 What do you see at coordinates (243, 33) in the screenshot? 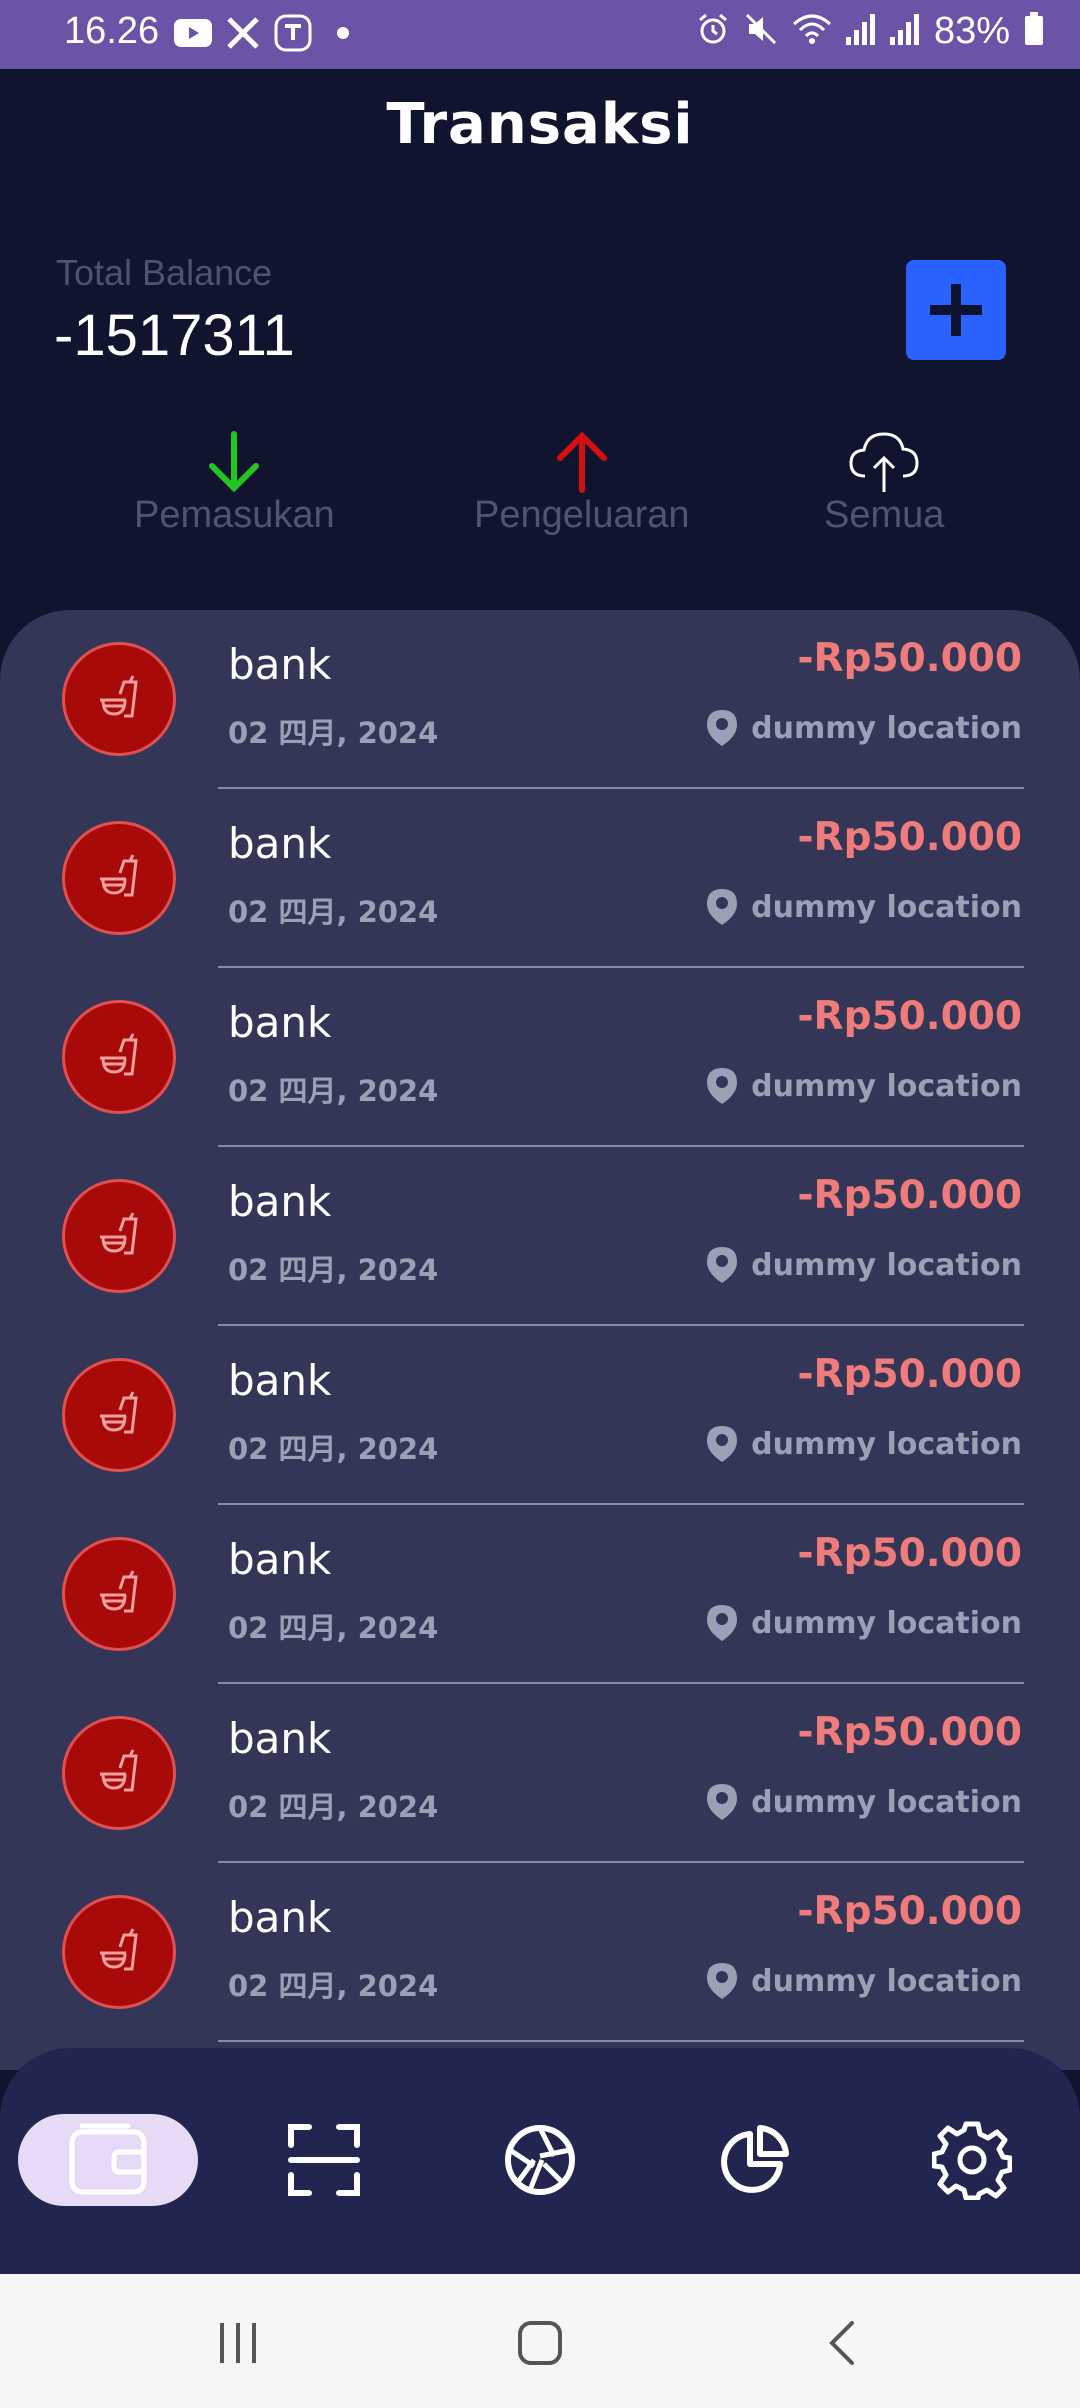
I see `x-icon` at bounding box center [243, 33].